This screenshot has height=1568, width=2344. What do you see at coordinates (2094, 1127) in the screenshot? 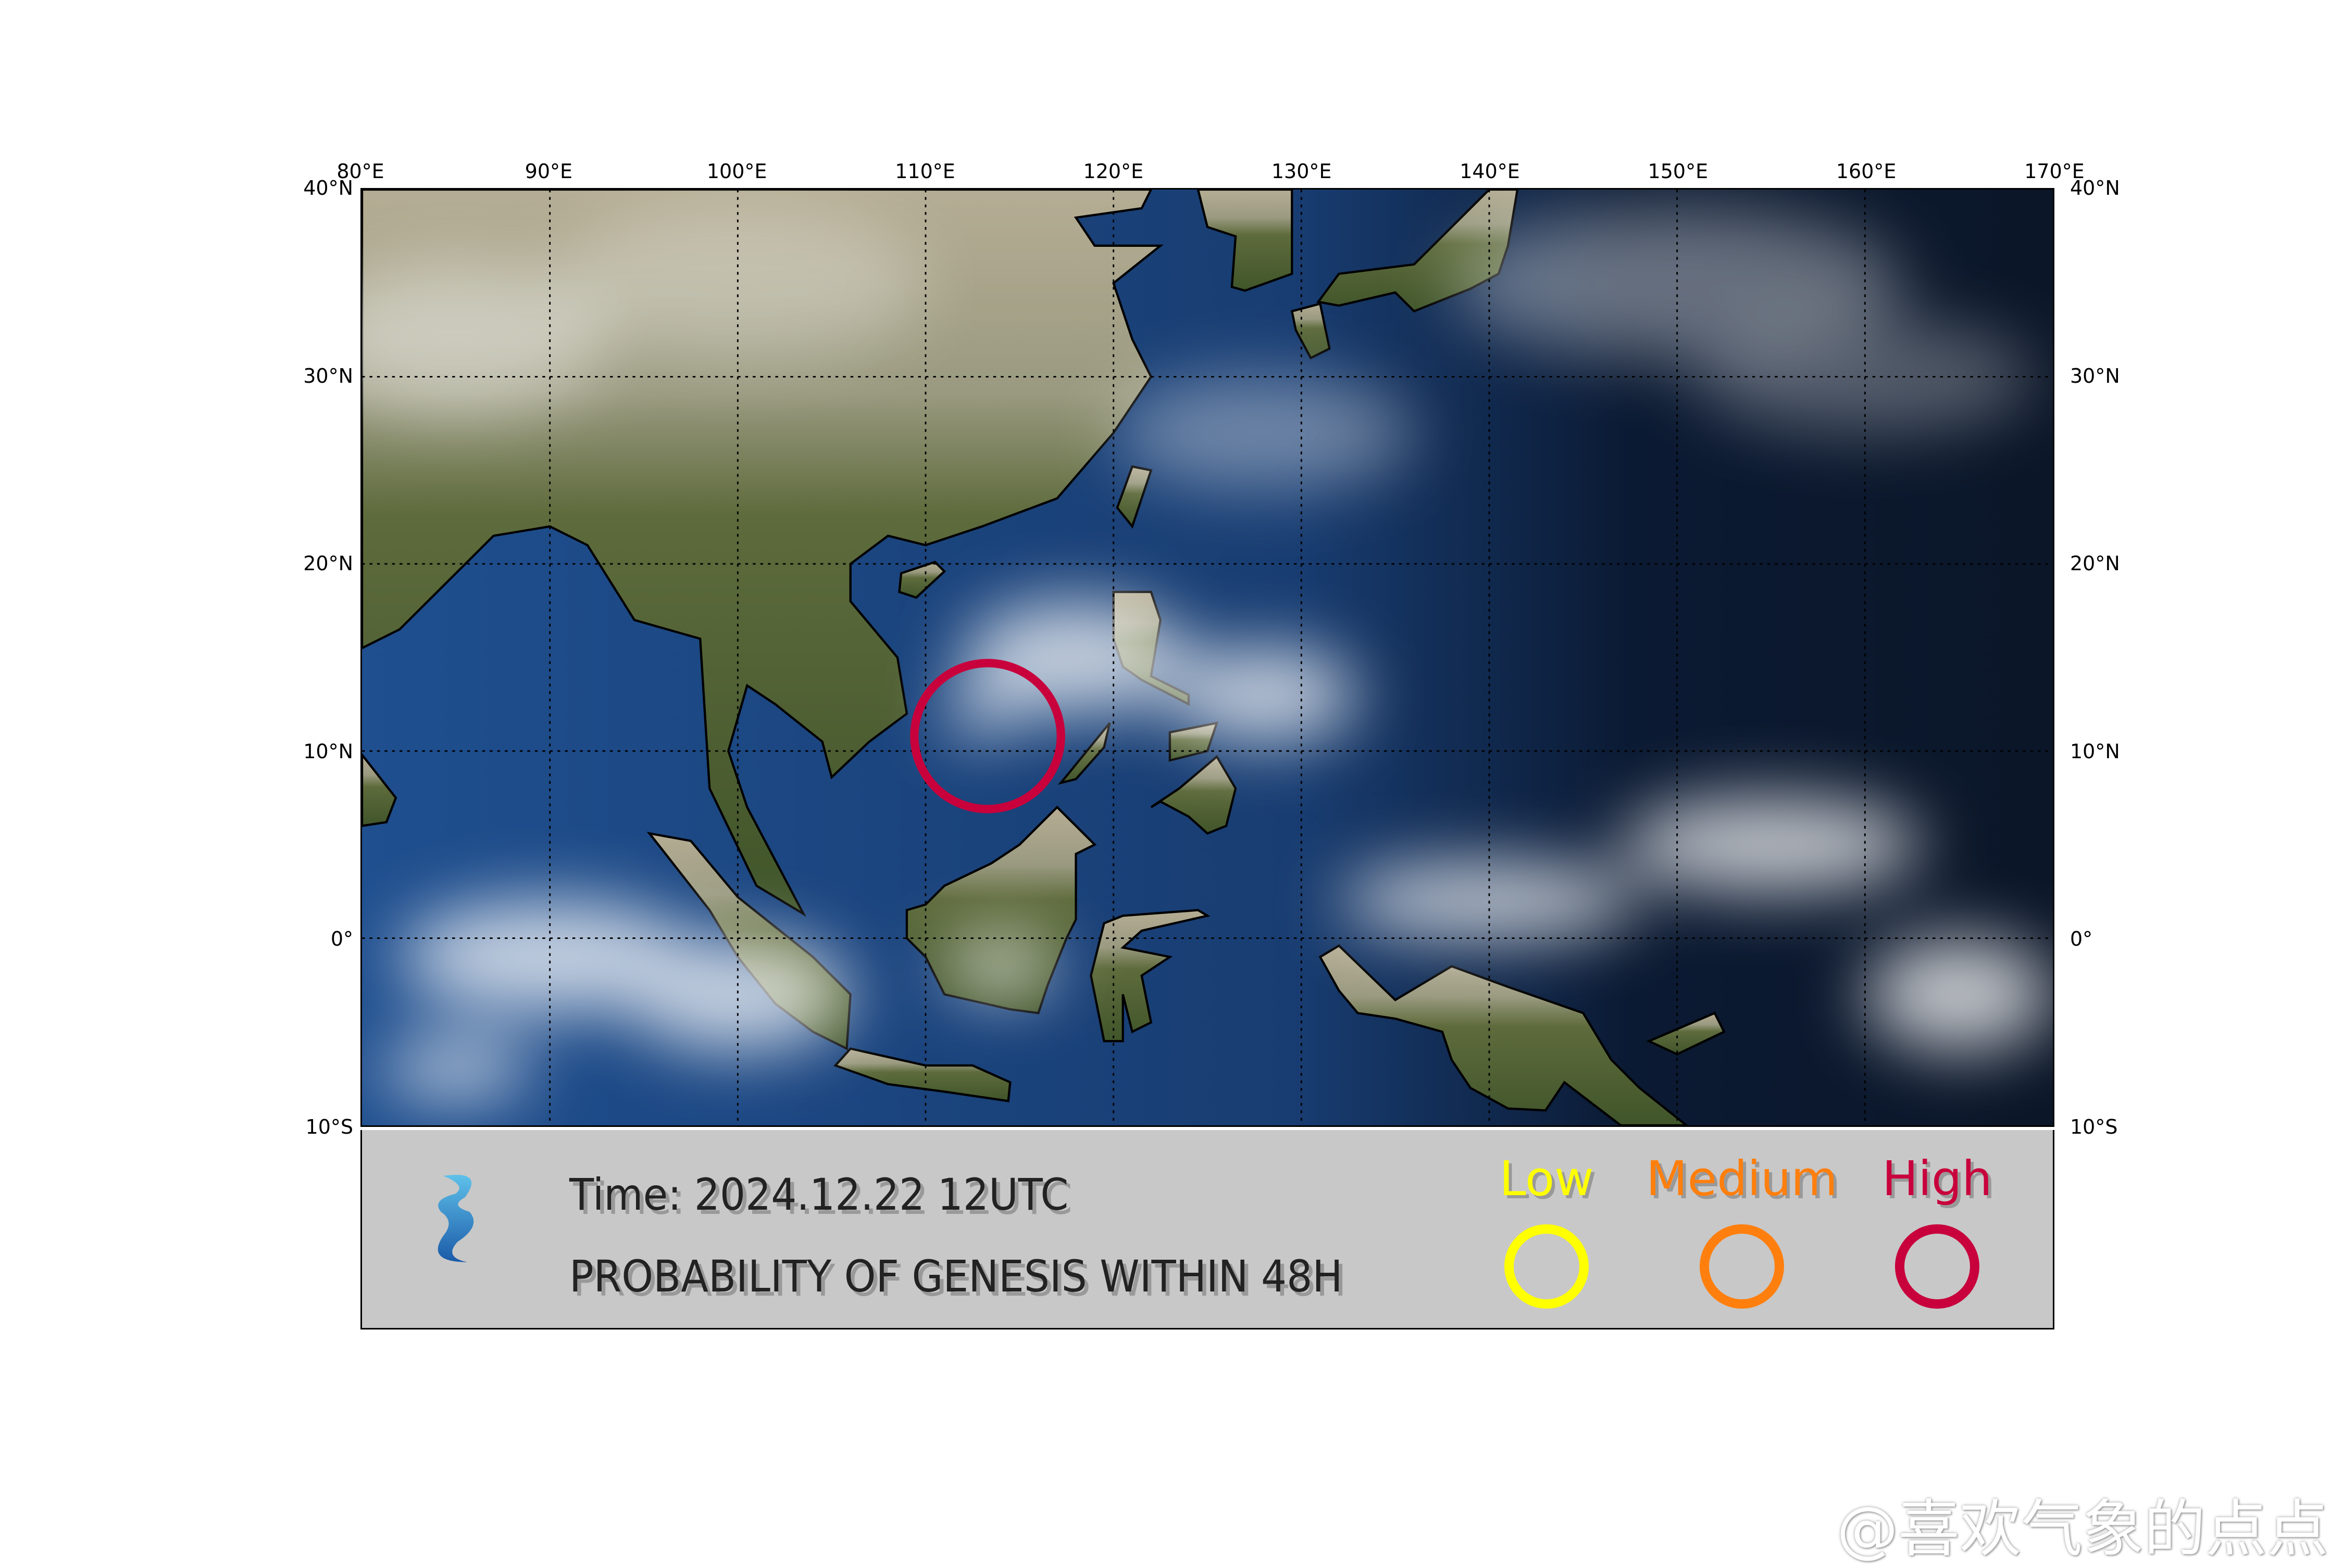
I see `lat-tick-label-right: 10°S` at bounding box center [2094, 1127].